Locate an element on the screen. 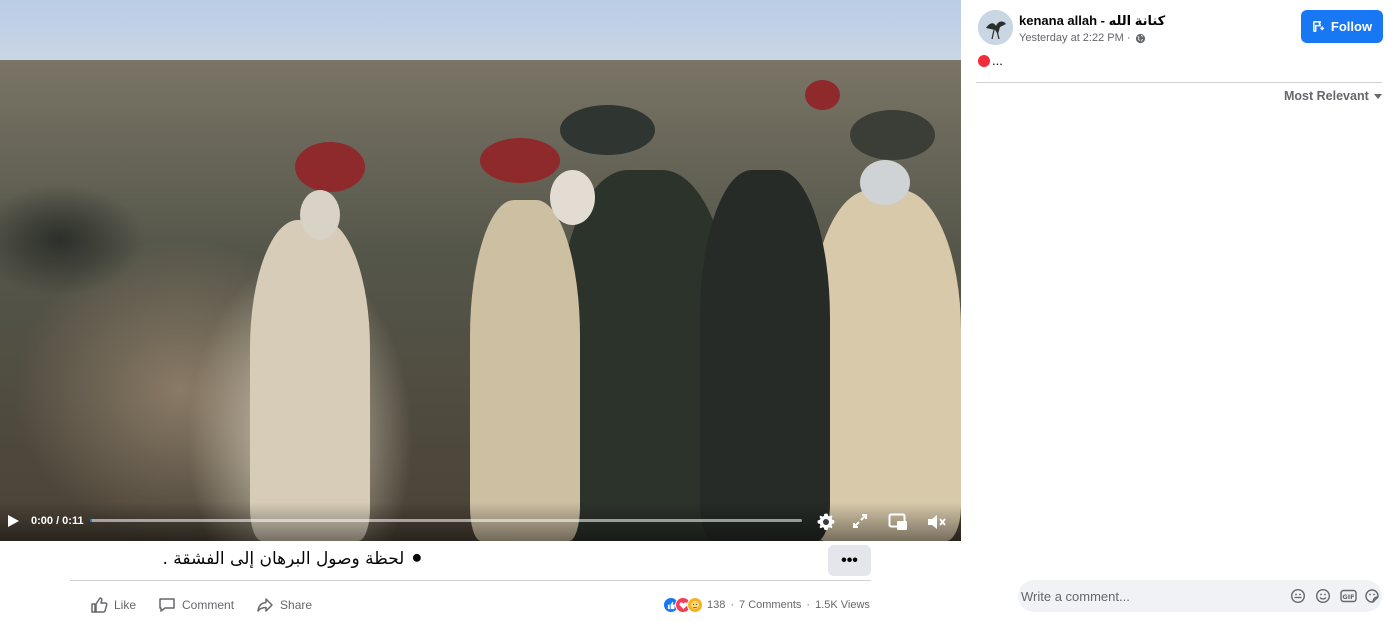  comment-sort-dropdown: Most Relevant is located at coordinates (1333, 96).